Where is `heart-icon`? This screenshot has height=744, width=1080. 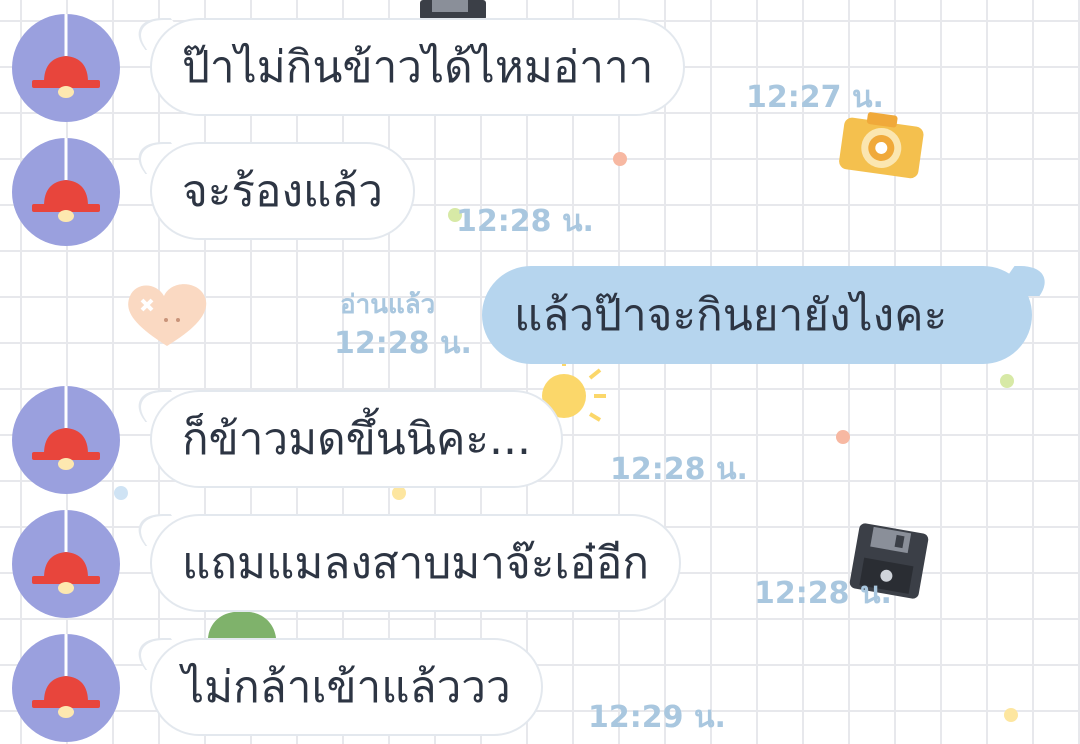 heart-icon is located at coordinates (167, 317).